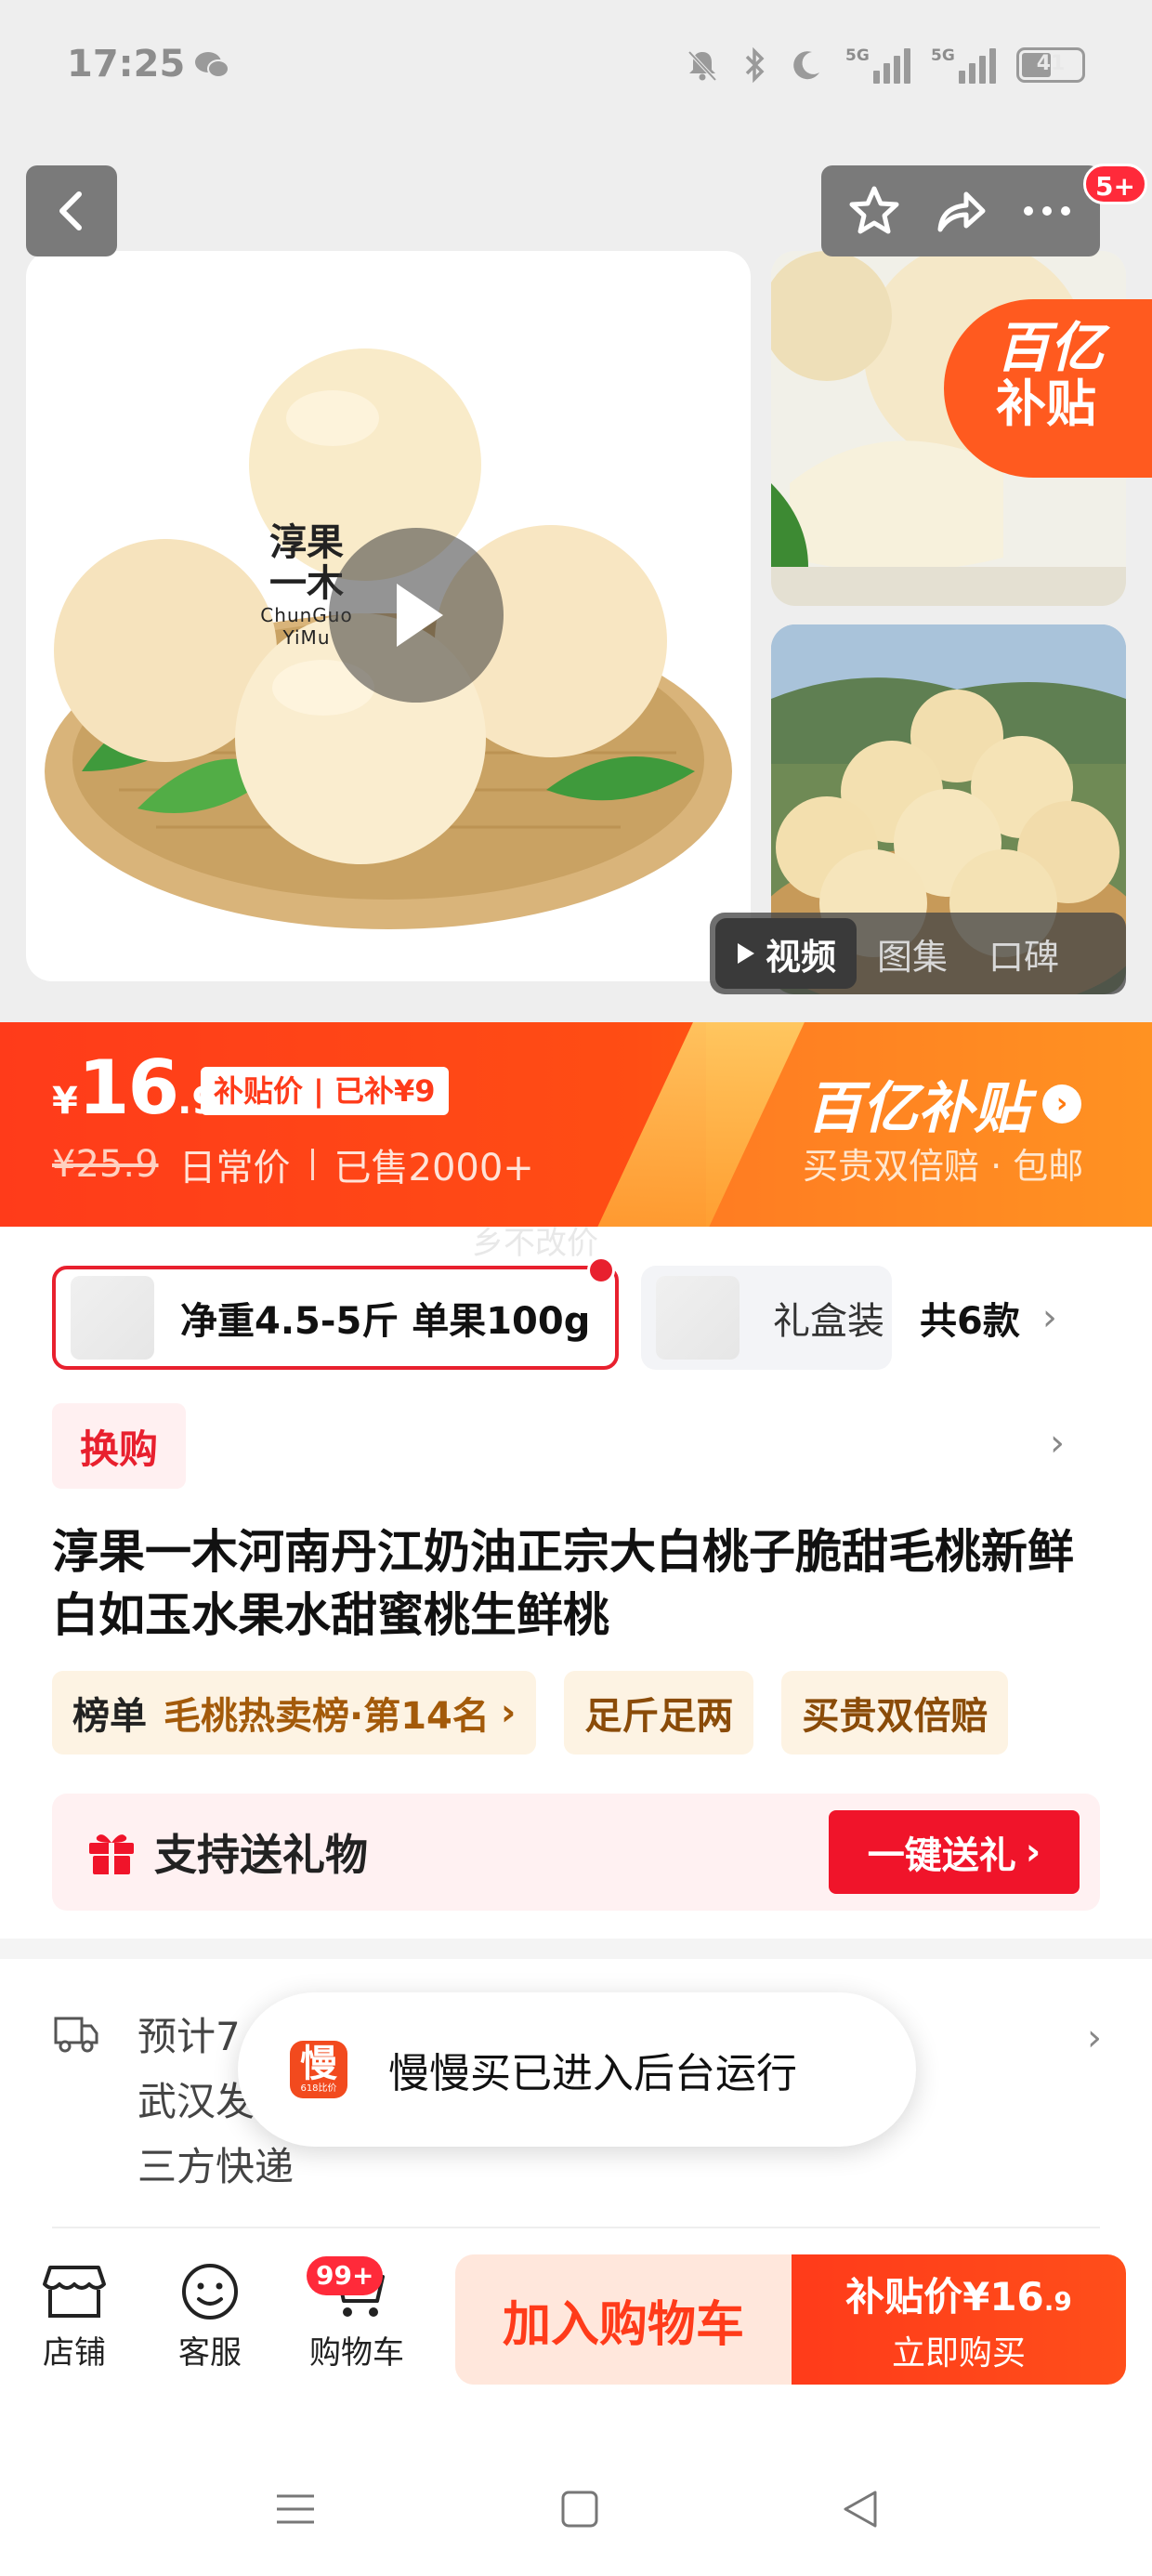 The width and height of the screenshot is (1152, 2576). What do you see at coordinates (420, 615) in the screenshot?
I see `play-icon` at bounding box center [420, 615].